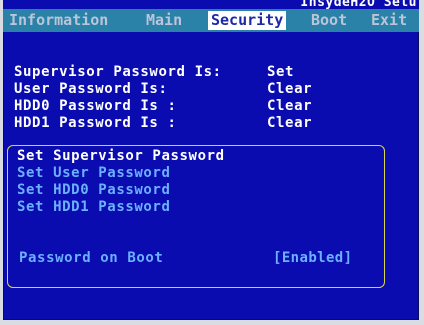  What do you see at coordinates (121, 156) in the screenshot?
I see `set-supervisor-password-item: Set Supervisor Password` at bounding box center [121, 156].